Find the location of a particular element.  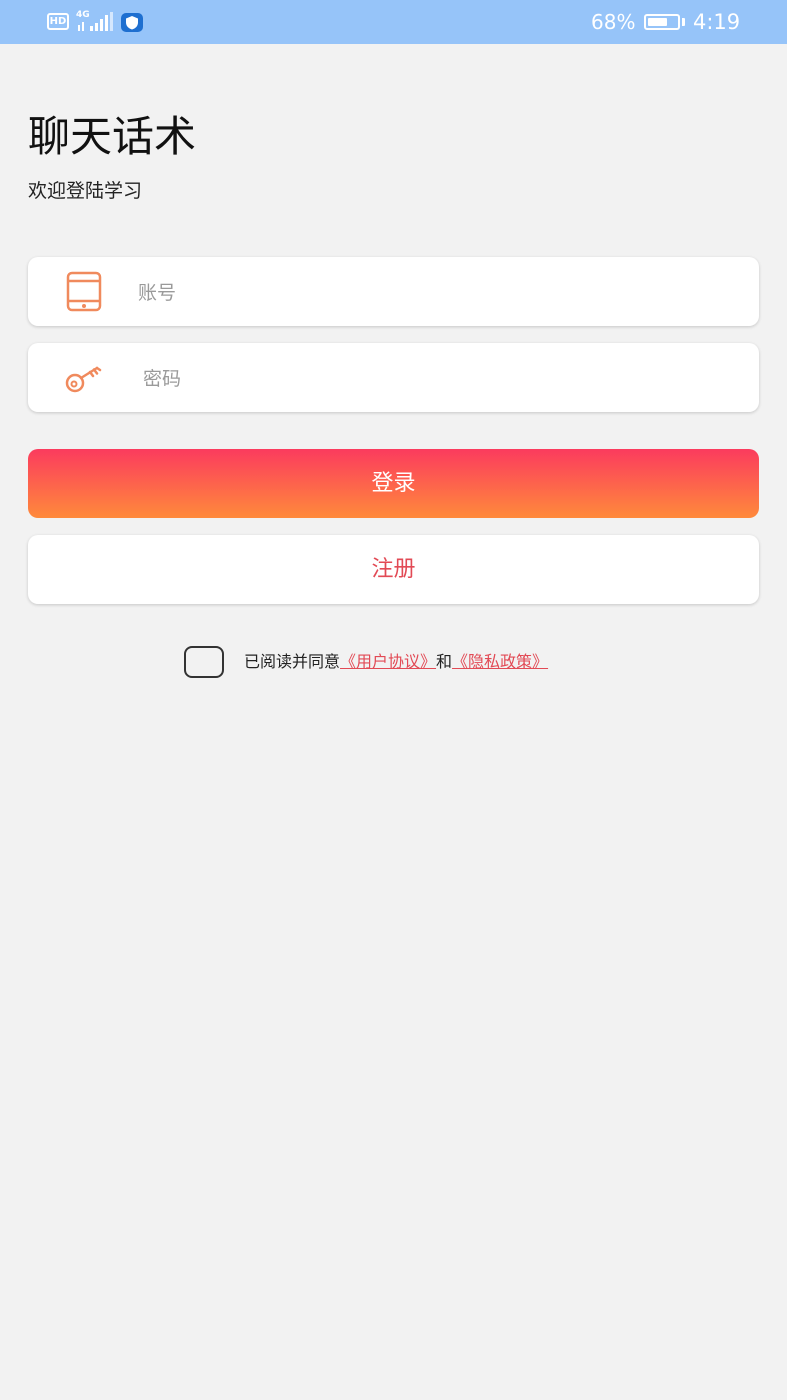

page-subtitle: 欢迎登陆学习 is located at coordinates (85, 191).